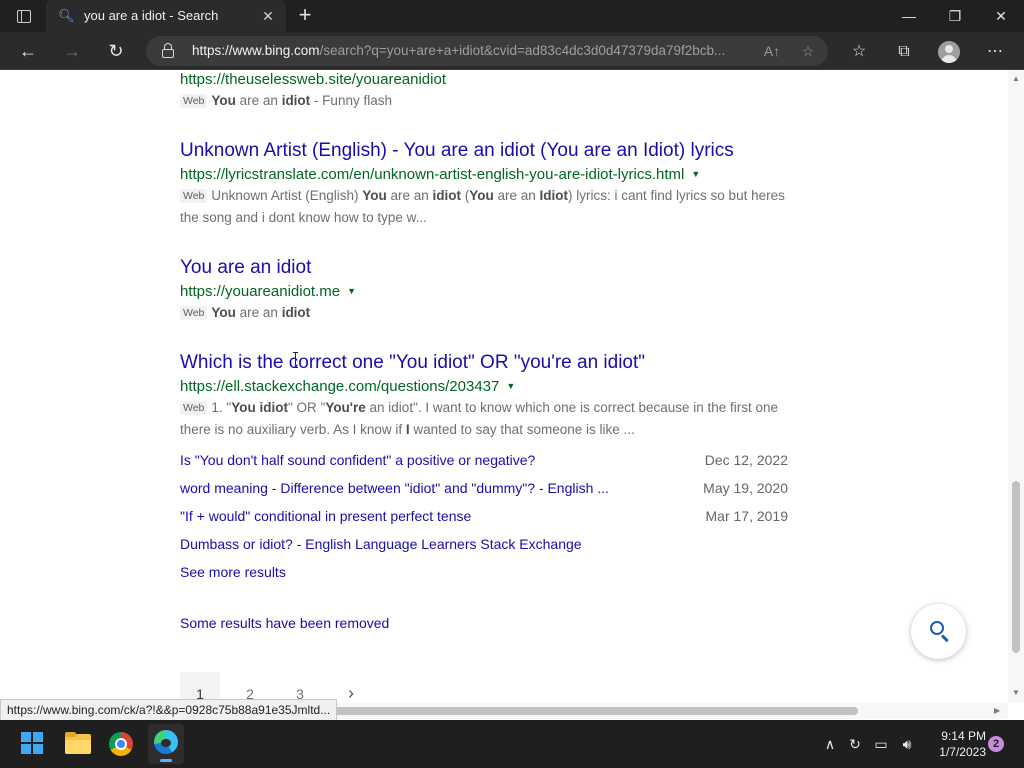 This screenshot has width=1024, height=768. I want to click on search-fab-button, so click(938, 631).